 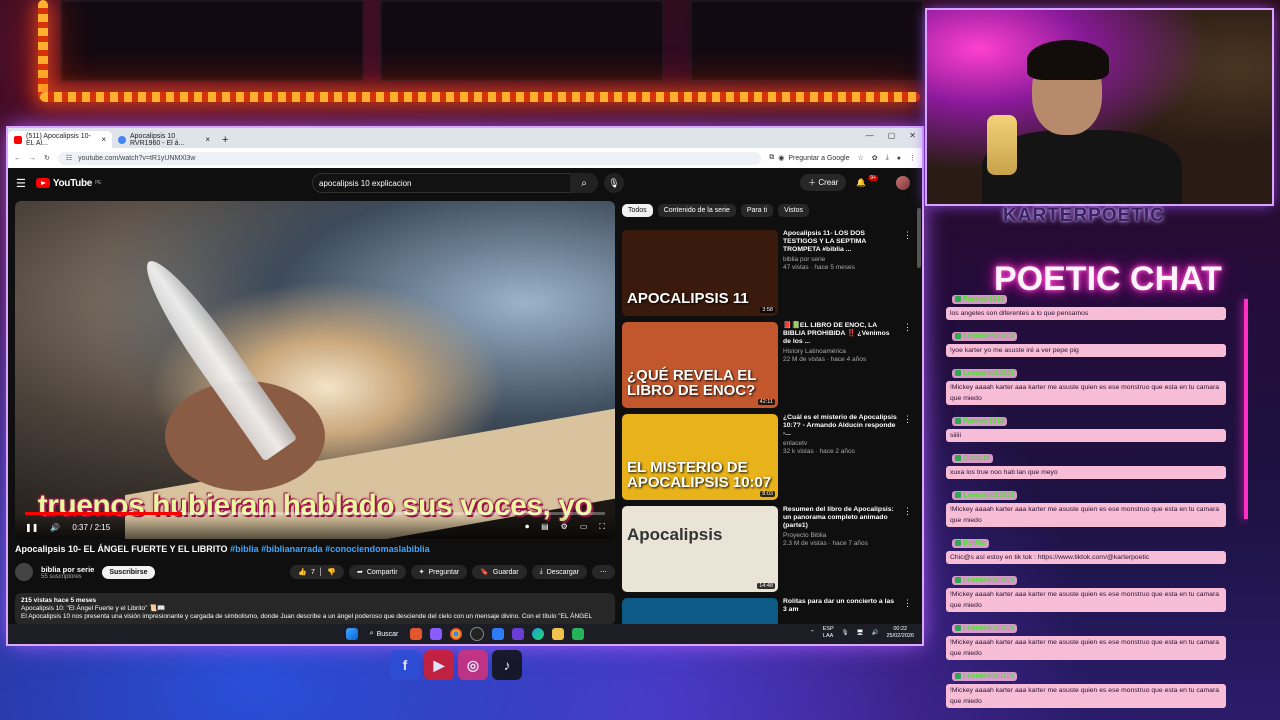 I want to click on search-input: apocalipsis 10 explicacion ✕, so click(x=454, y=183).